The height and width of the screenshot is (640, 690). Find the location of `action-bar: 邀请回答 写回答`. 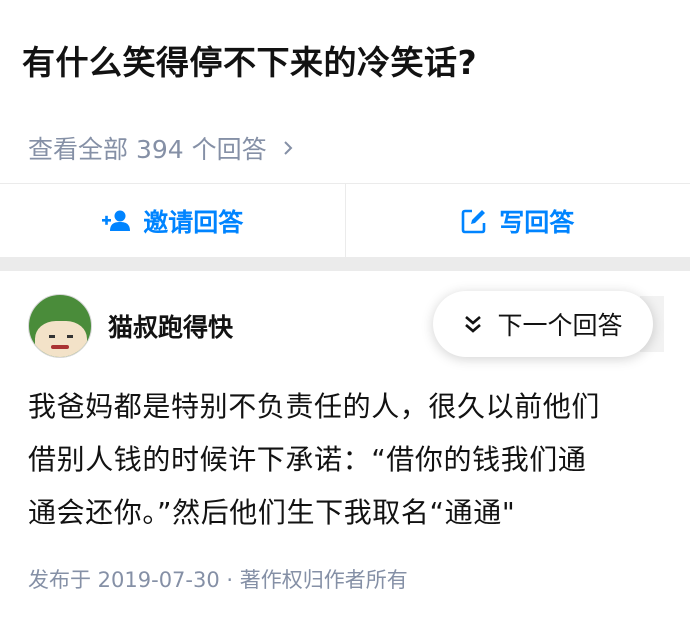

action-bar: 邀请回答 写回答 is located at coordinates (345, 220).